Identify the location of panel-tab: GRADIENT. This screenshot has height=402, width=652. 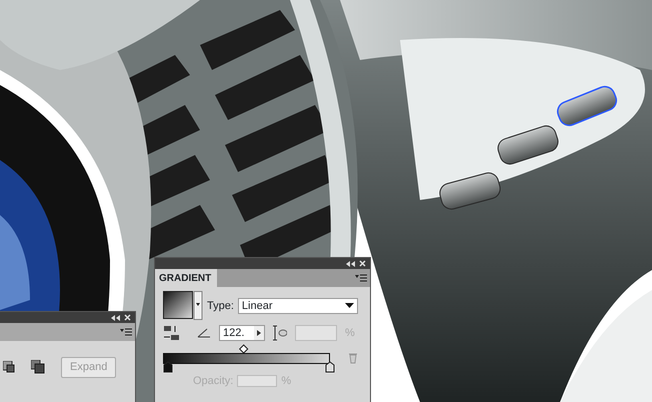
(186, 278).